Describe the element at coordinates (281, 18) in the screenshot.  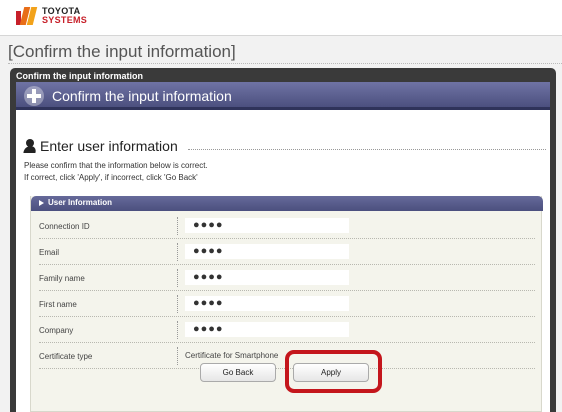
I see `site-header: TOYOTA SYSTEMS` at that location.